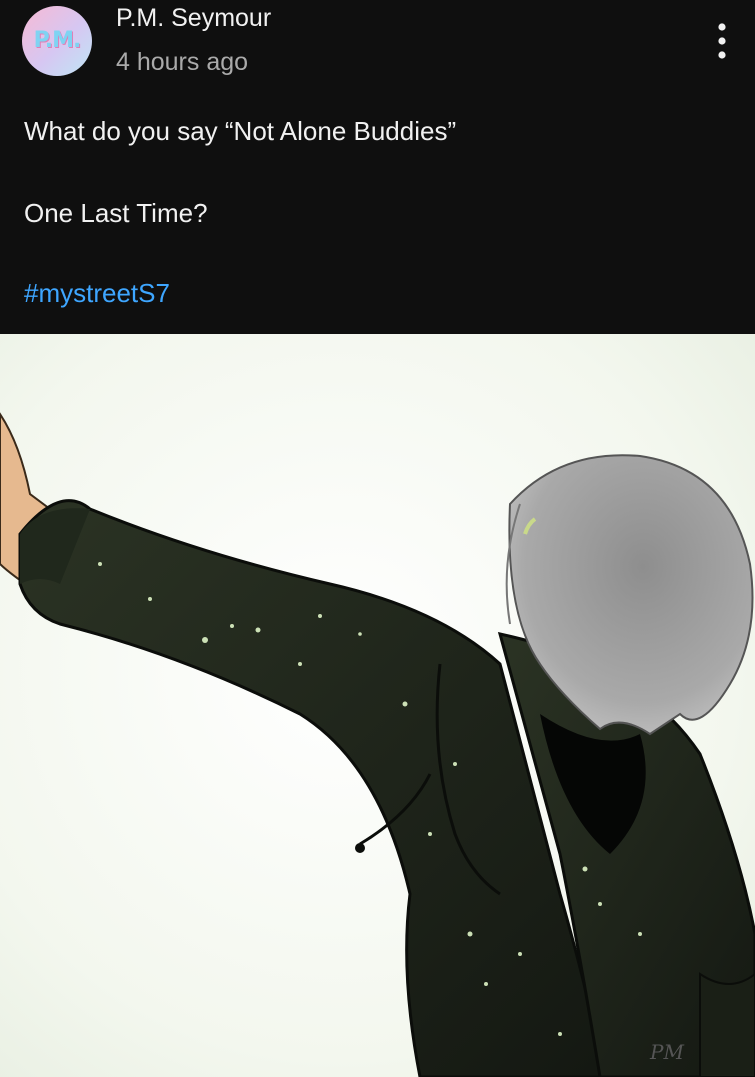 The height and width of the screenshot is (1077, 755). I want to click on avatar: P.M., so click(57, 41).